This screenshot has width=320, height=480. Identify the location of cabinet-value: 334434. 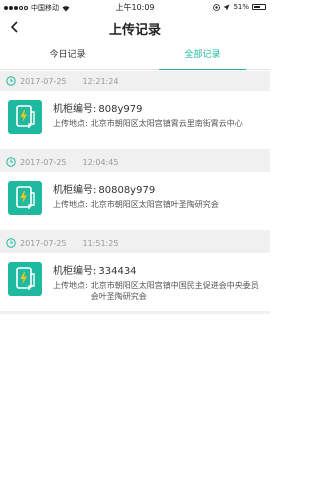
(117, 271).